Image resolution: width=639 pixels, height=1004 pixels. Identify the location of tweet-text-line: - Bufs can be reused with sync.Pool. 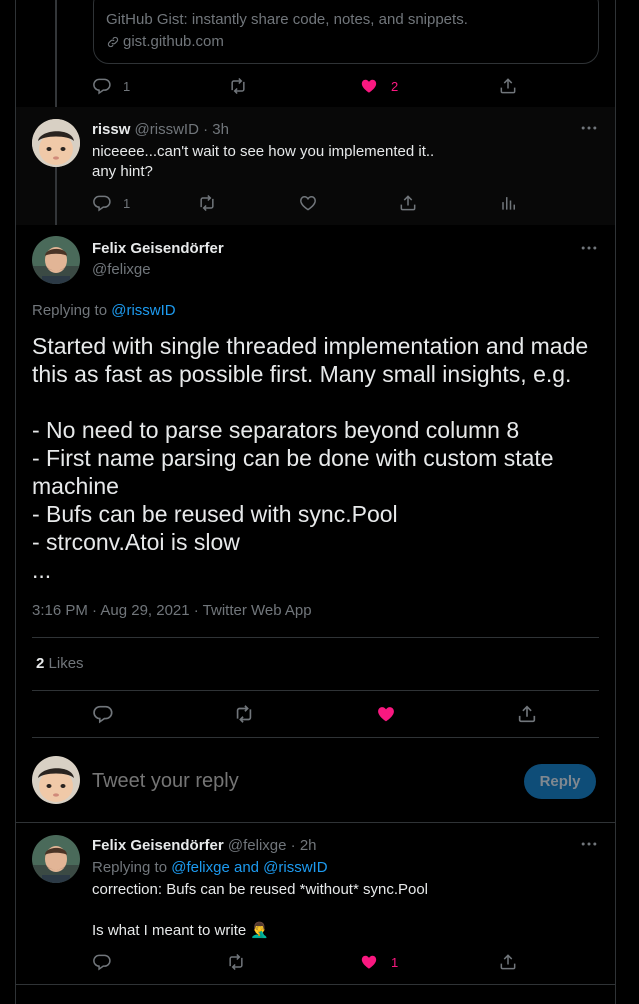
(215, 514).